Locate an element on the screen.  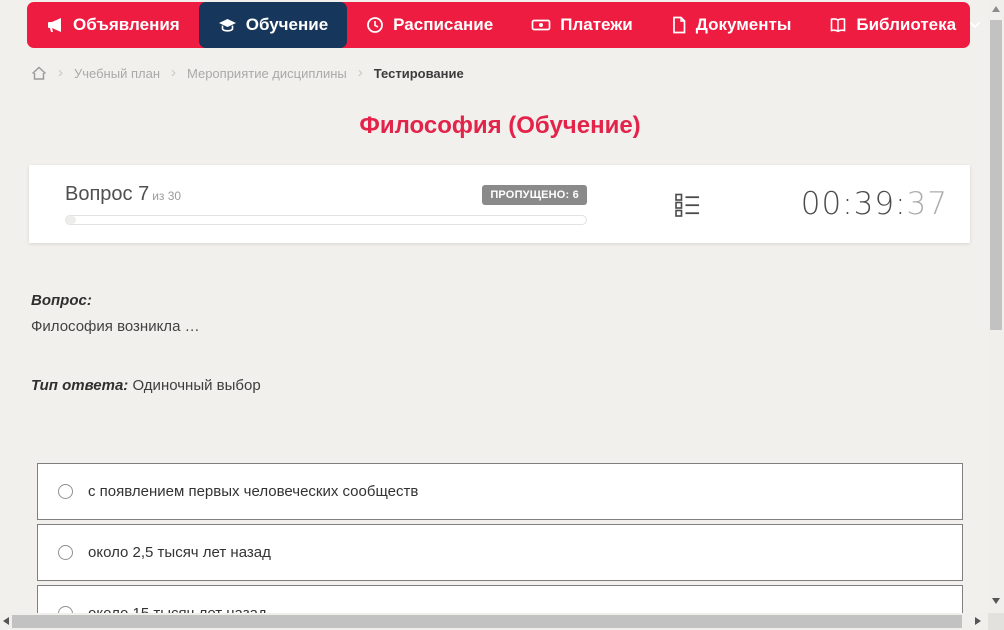
answer-type-row: Тип ответа: Одиночный выбор is located at coordinates (146, 385).